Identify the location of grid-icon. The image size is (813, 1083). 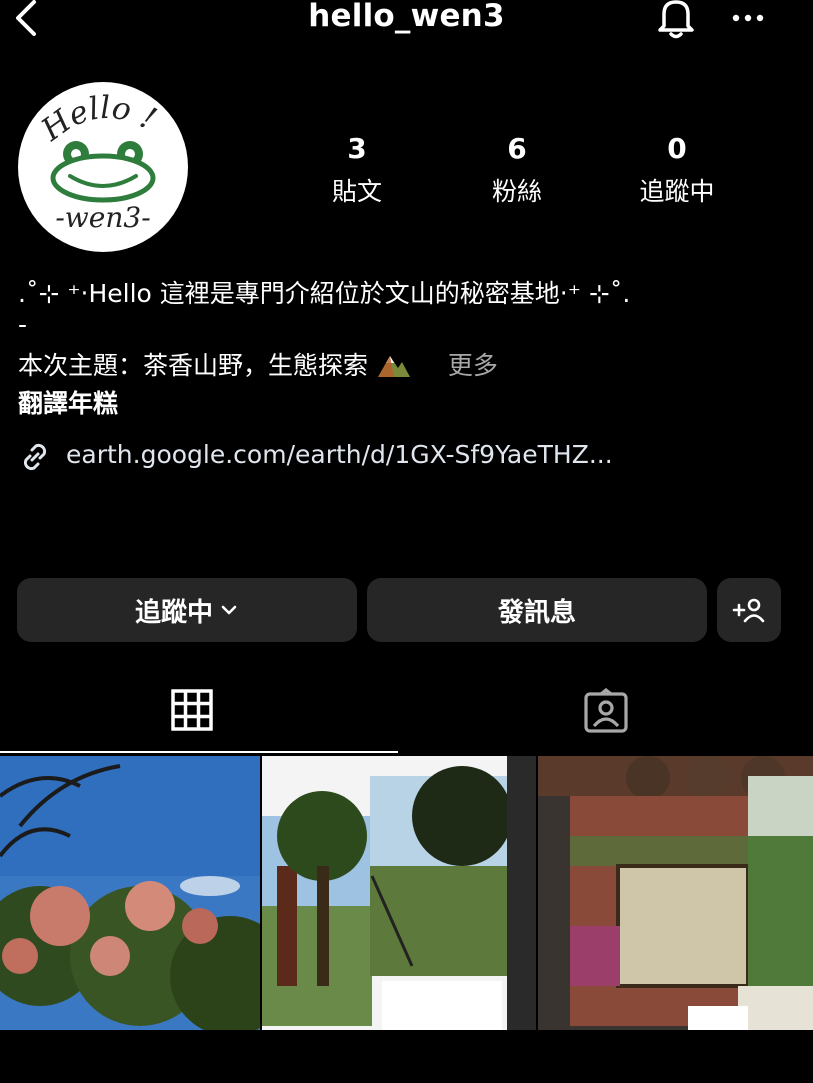
(192, 710).